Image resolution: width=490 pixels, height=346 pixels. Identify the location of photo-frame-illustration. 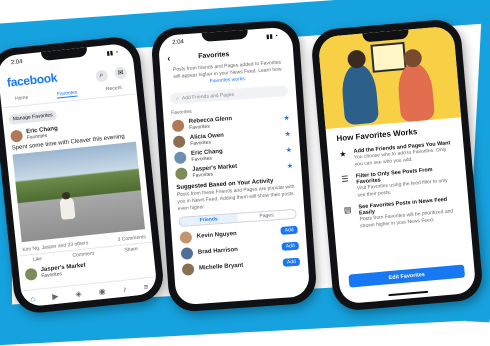
(388, 57).